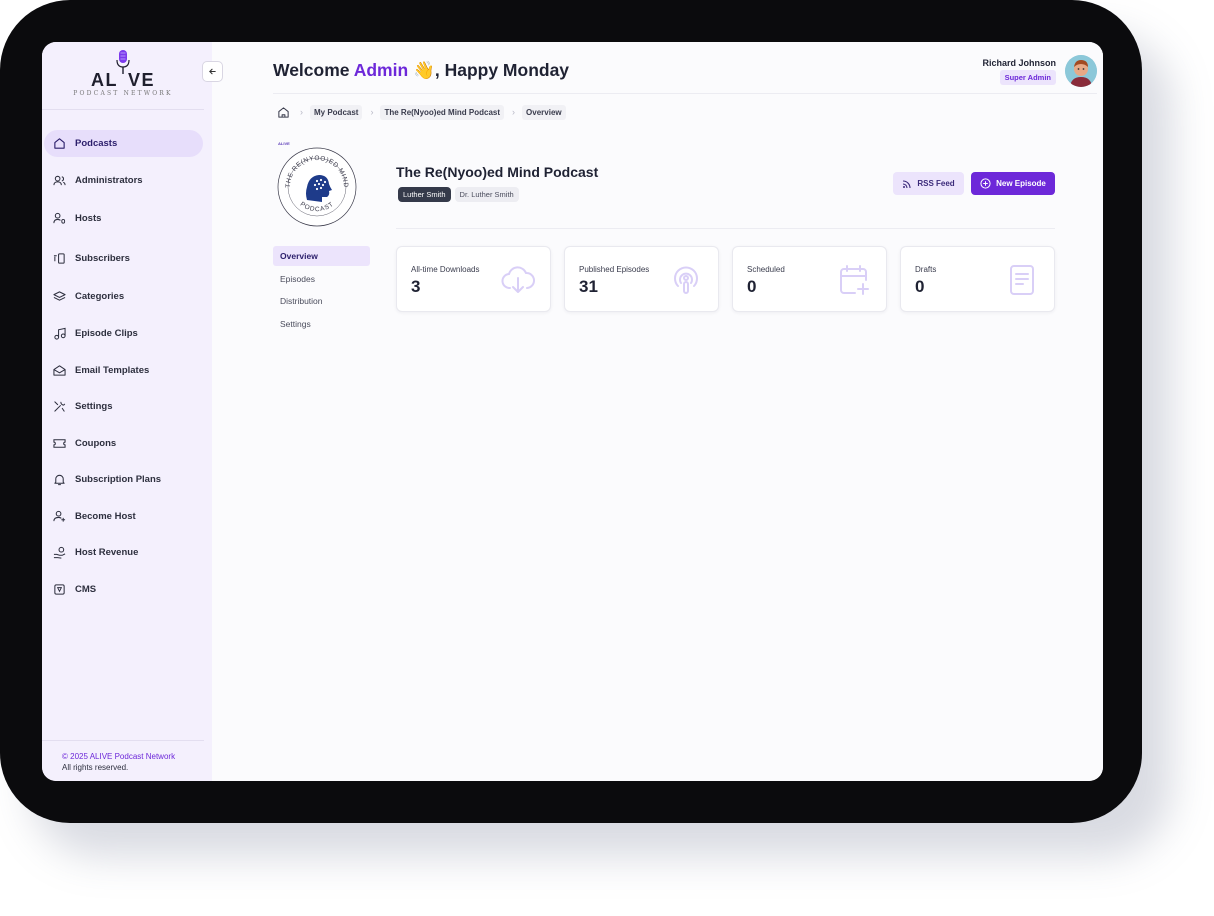  I want to click on sidebar-item-label: Podcasts, so click(96, 143).